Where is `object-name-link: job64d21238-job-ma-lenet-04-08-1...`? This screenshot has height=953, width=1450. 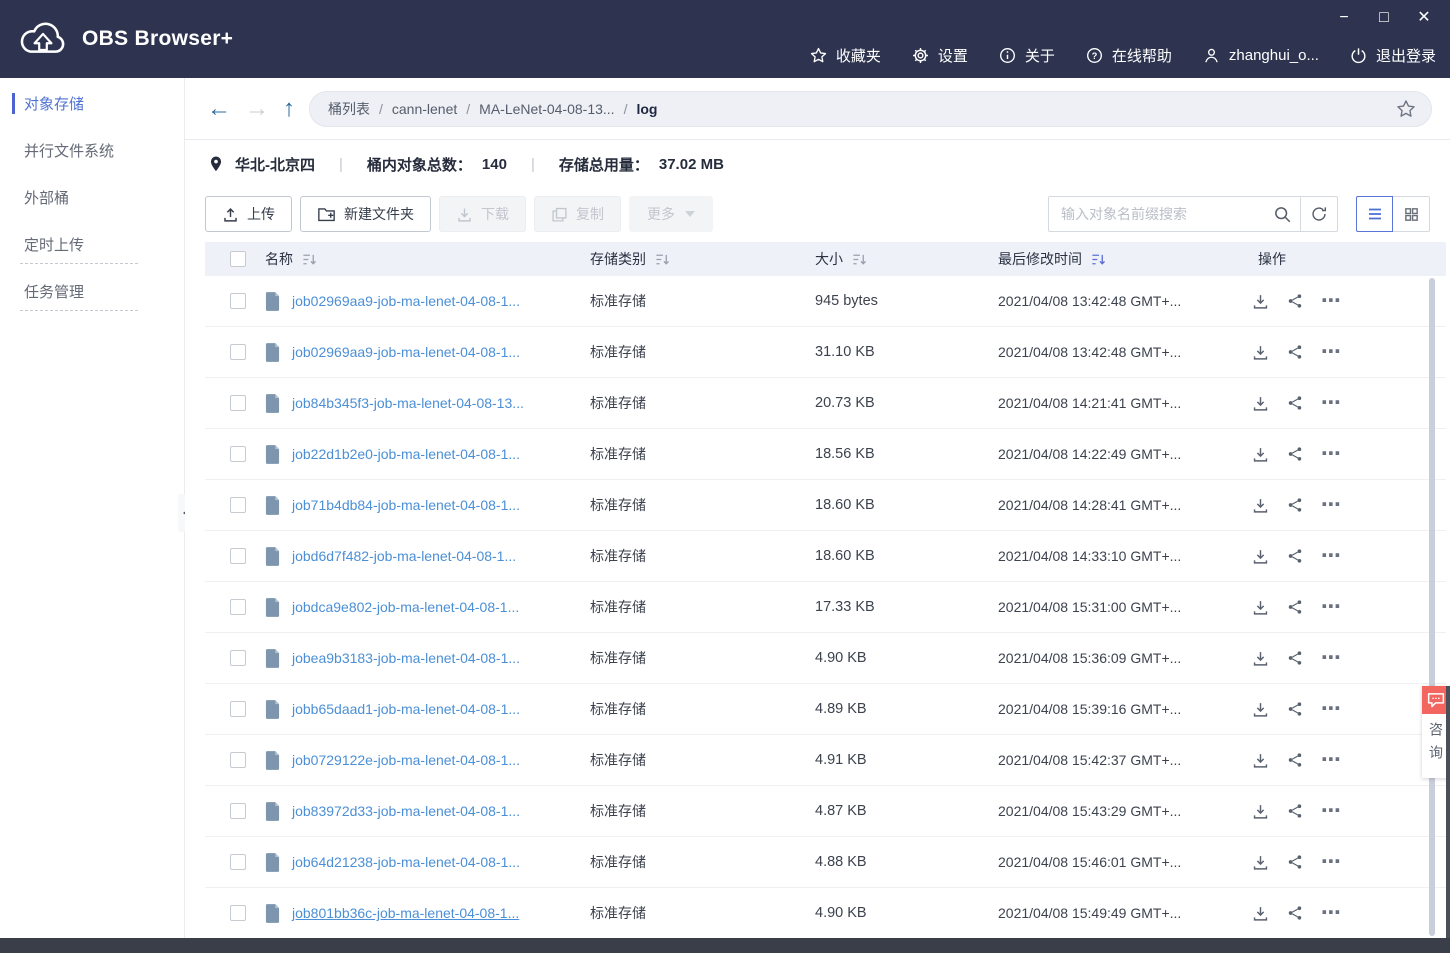
object-name-link: job64d21238-job-ma-lenet-04-08-1... is located at coordinates (406, 862).